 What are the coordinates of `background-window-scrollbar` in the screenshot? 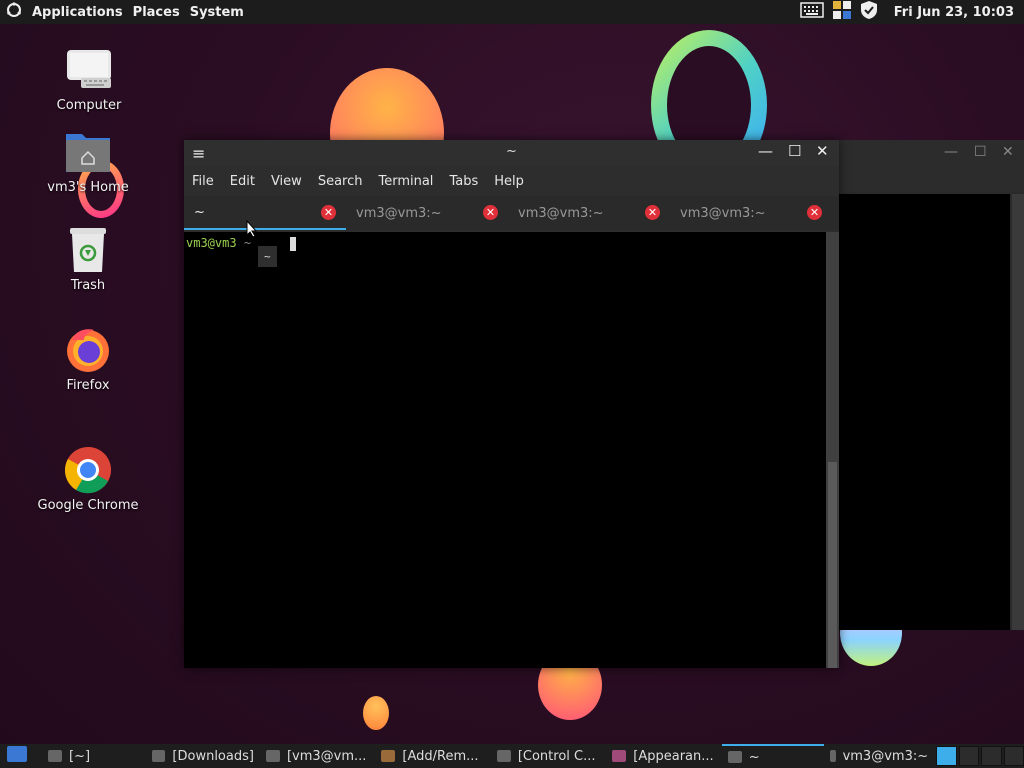 It's located at (1018, 412).